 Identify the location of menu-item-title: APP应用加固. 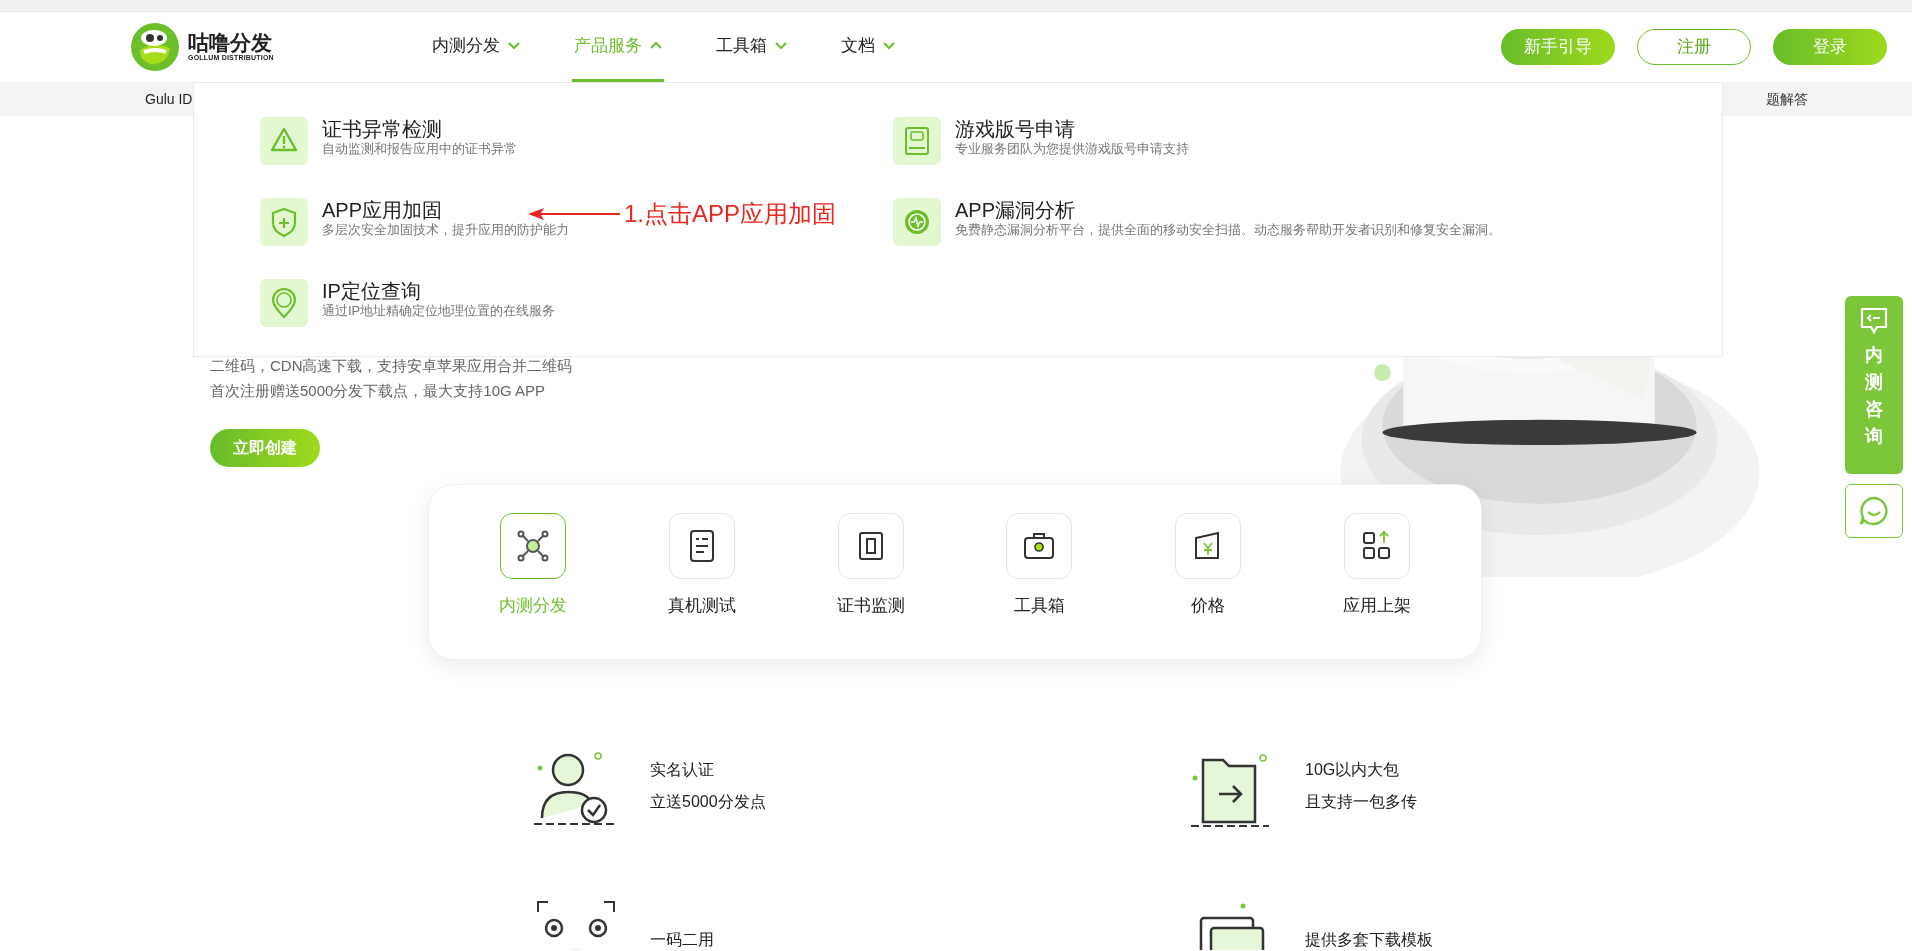
(382, 210).